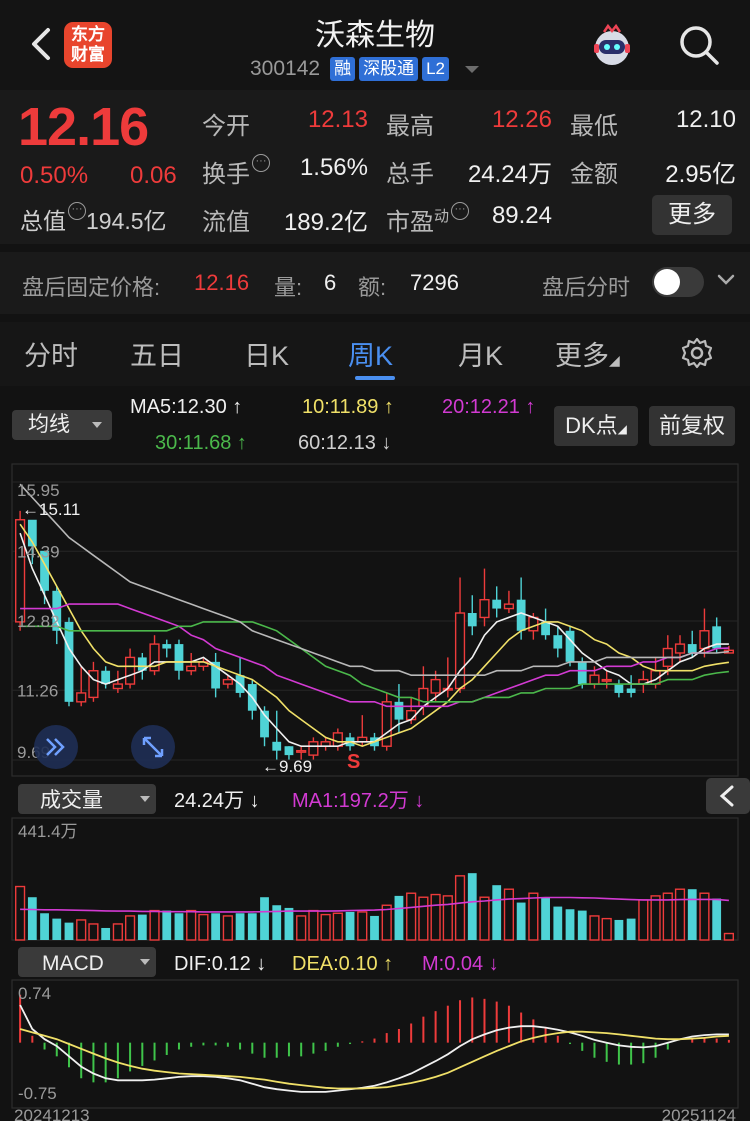 This screenshot has height=1121, width=750. I want to click on turnover-label-text: 换手, so click(226, 174).